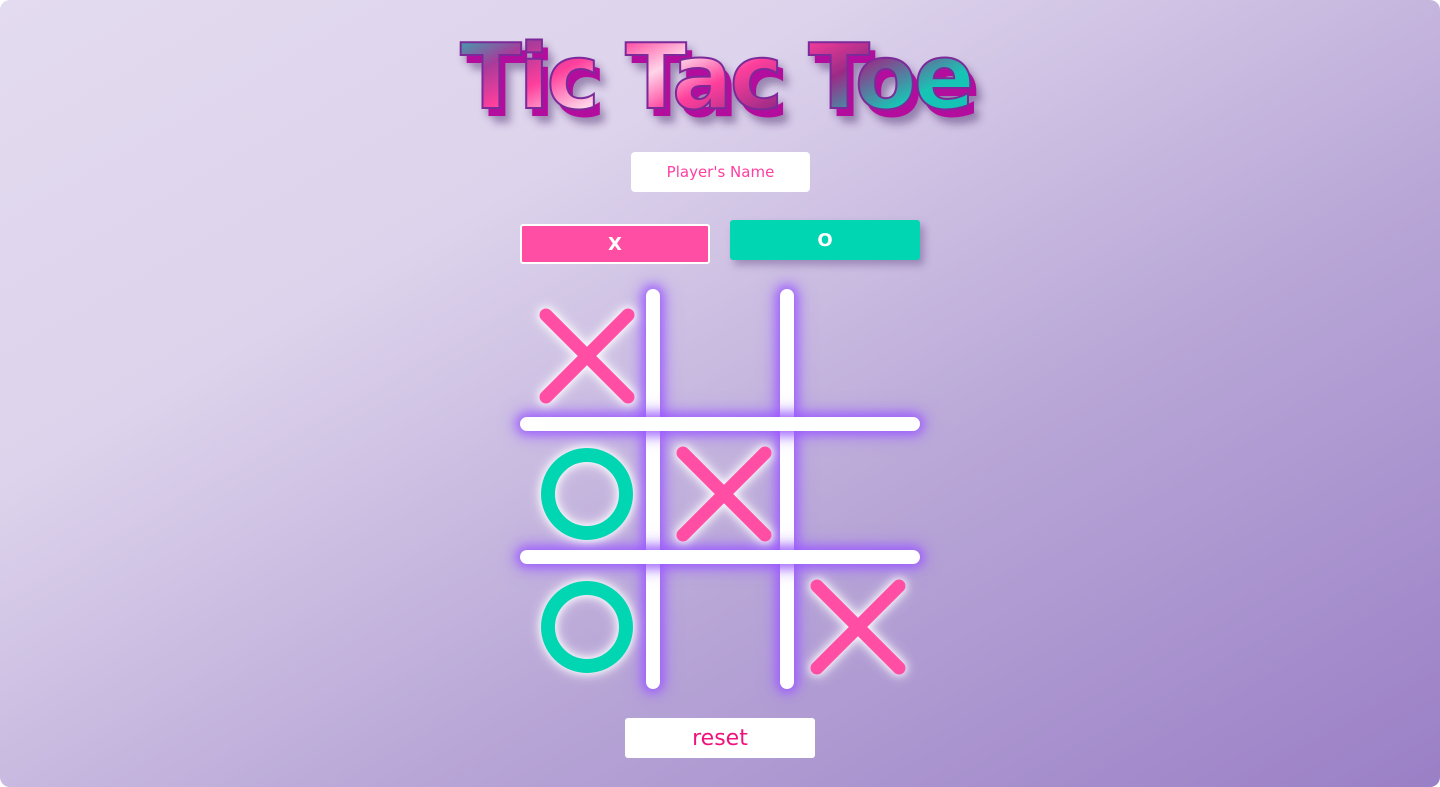 The height and width of the screenshot is (787, 1440). I want to click on svg-text: Tic Tac Toe, so click(715, 77).